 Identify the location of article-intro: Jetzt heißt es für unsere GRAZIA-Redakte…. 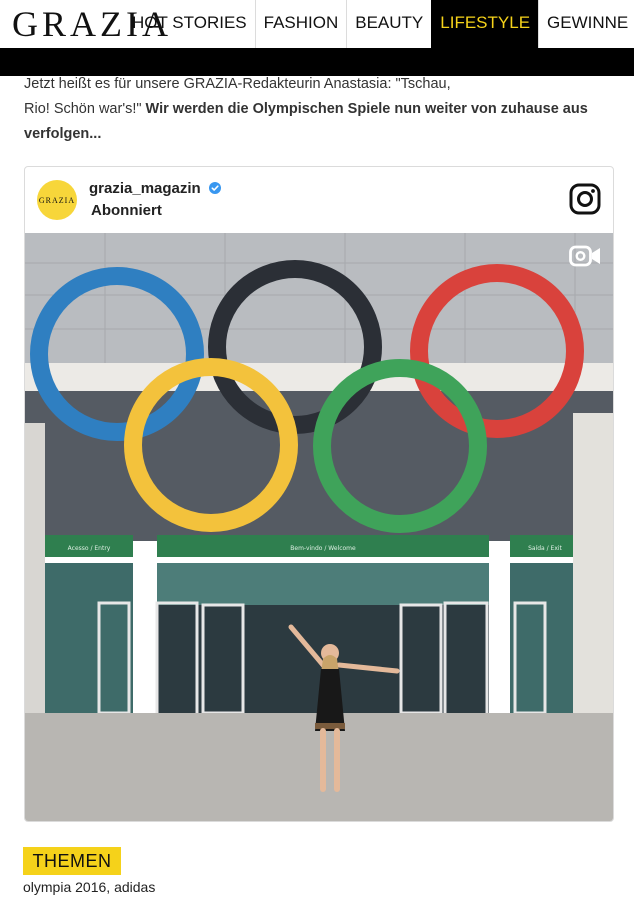
(324, 109).